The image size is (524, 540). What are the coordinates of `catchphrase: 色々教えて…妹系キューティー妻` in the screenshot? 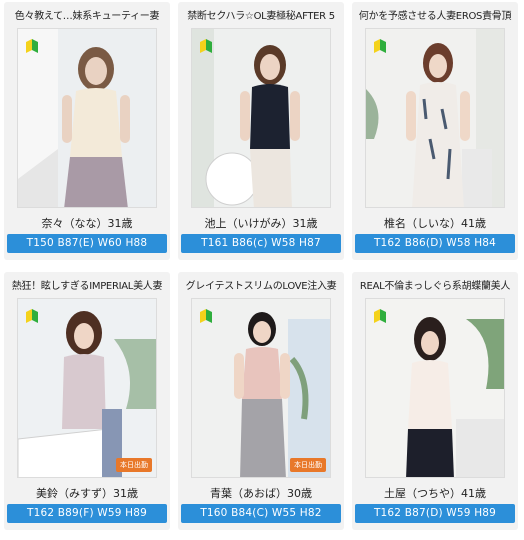 It's located at (87, 16).